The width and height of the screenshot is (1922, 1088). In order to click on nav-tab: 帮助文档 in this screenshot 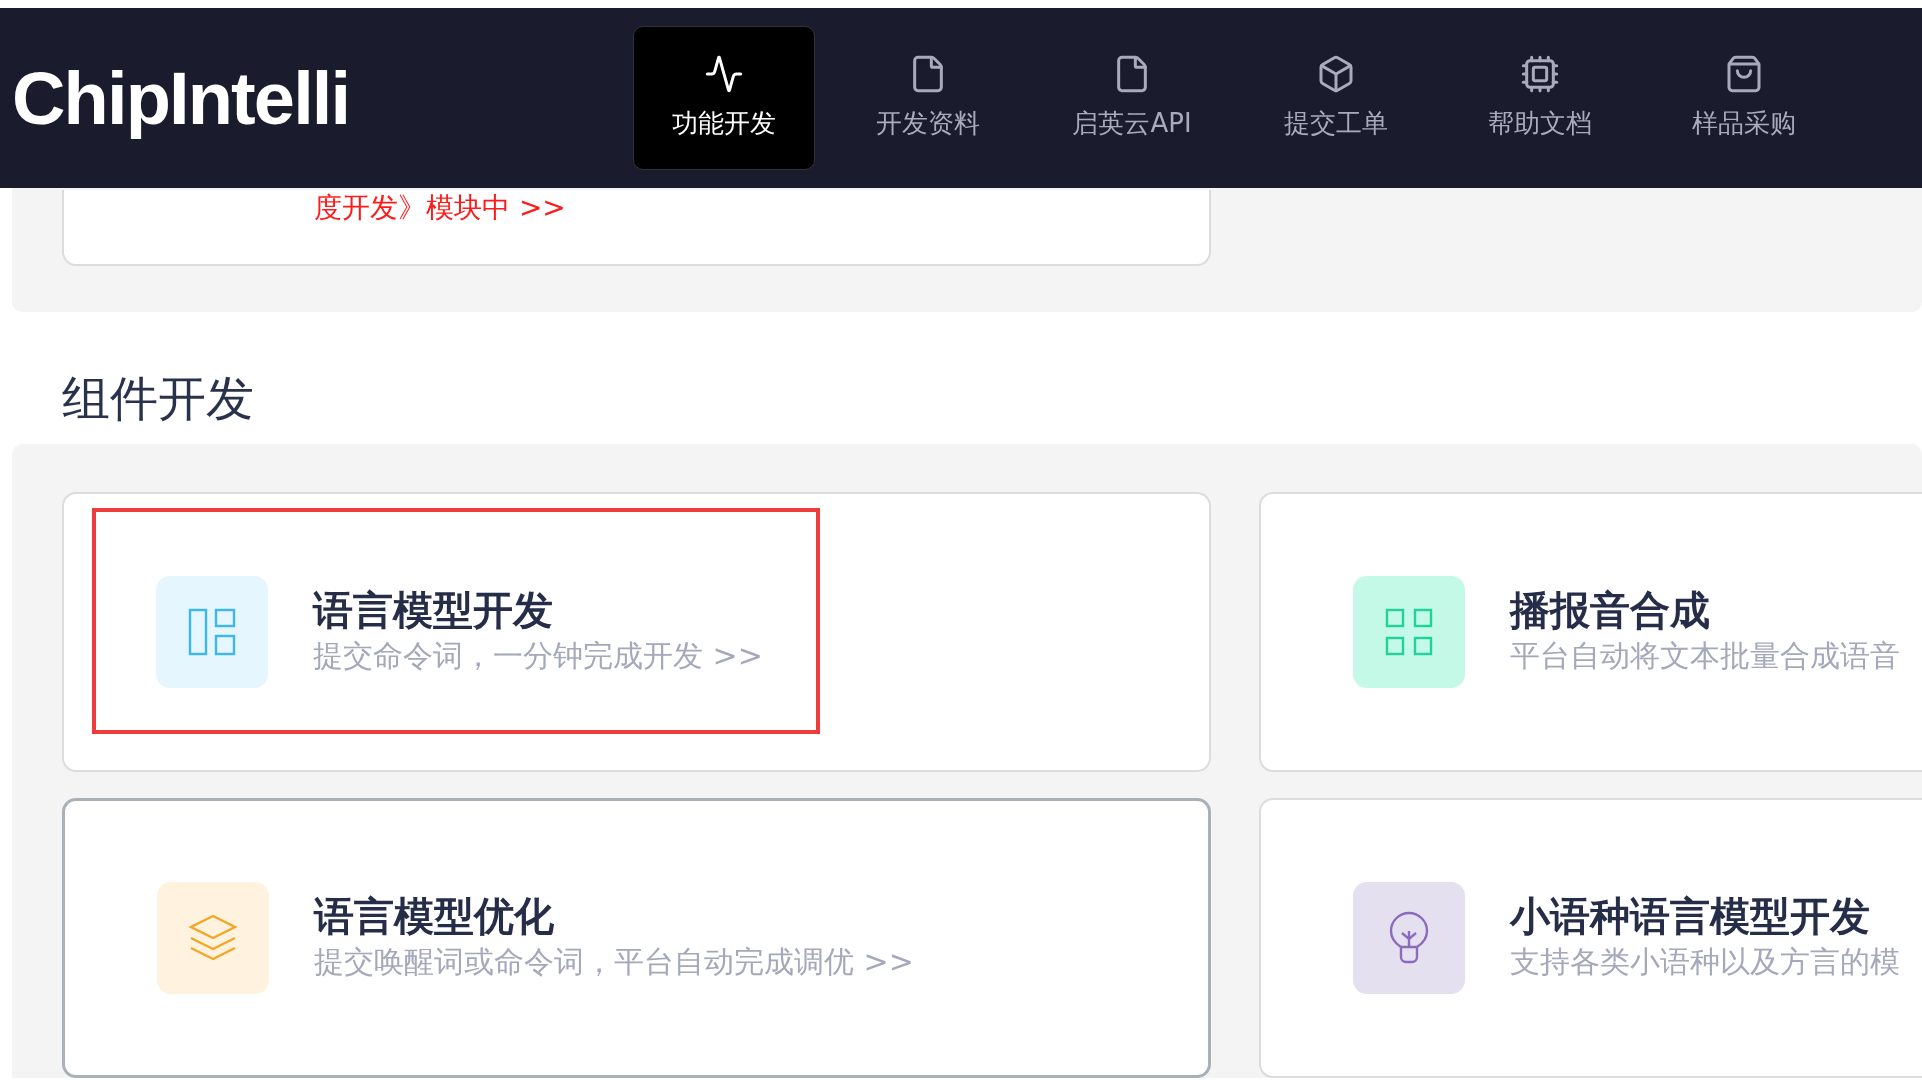, I will do `click(1540, 98)`.